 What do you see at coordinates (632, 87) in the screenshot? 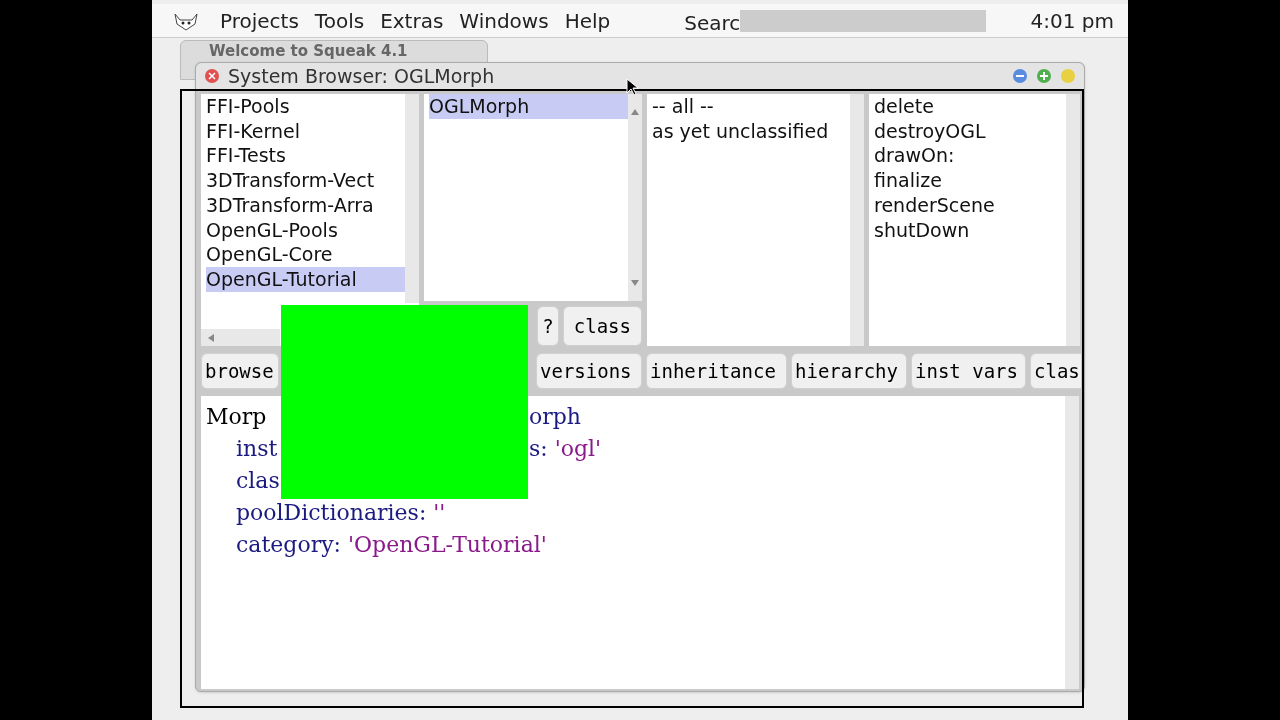
I see `cursor-icon` at bounding box center [632, 87].